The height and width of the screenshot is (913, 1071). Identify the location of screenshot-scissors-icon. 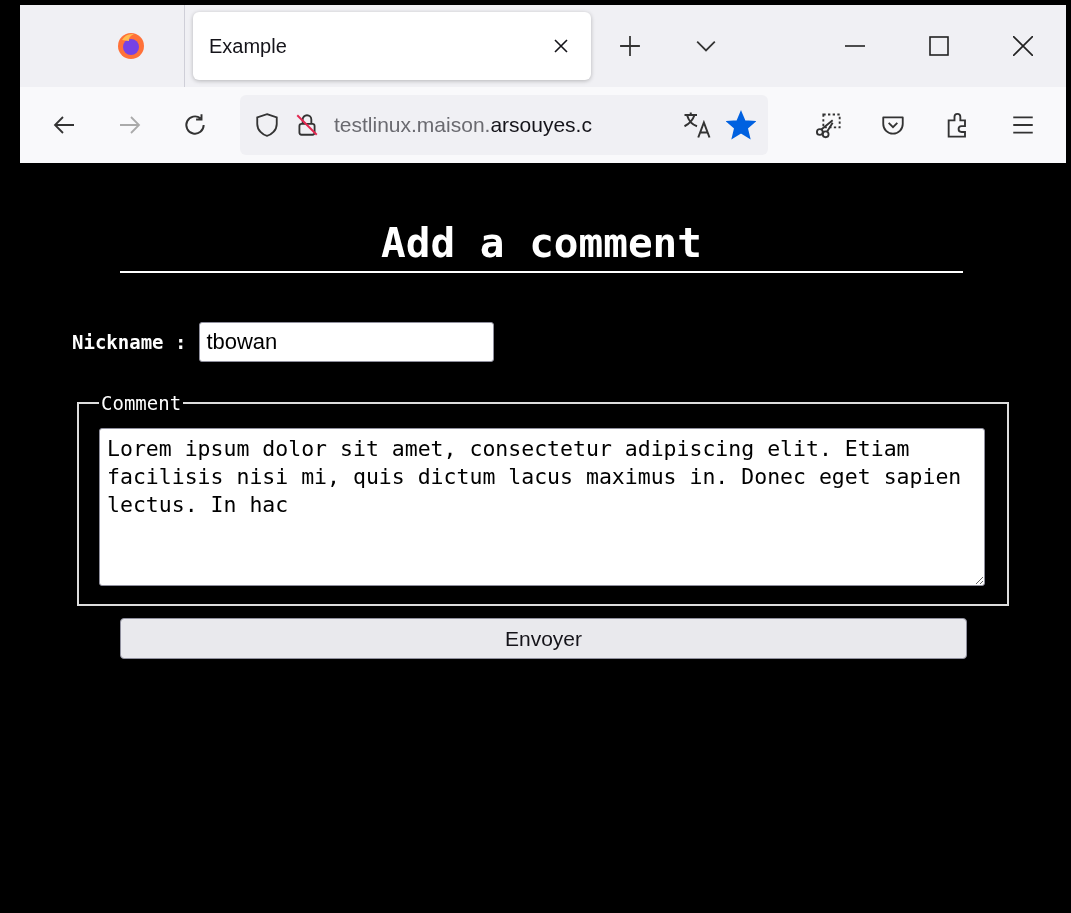
(828, 125).